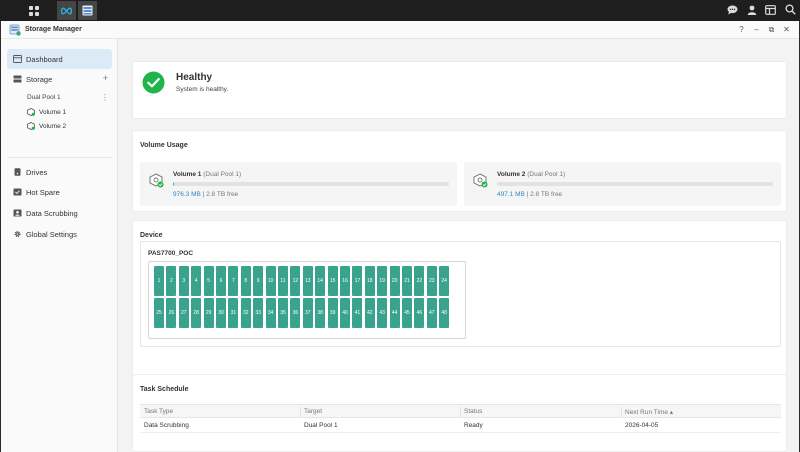 The height and width of the screenshot is (452, 800). Describe the element at coordinates (208, 313) in the screenshot. I see `drive-bay-29: 29` at that location.